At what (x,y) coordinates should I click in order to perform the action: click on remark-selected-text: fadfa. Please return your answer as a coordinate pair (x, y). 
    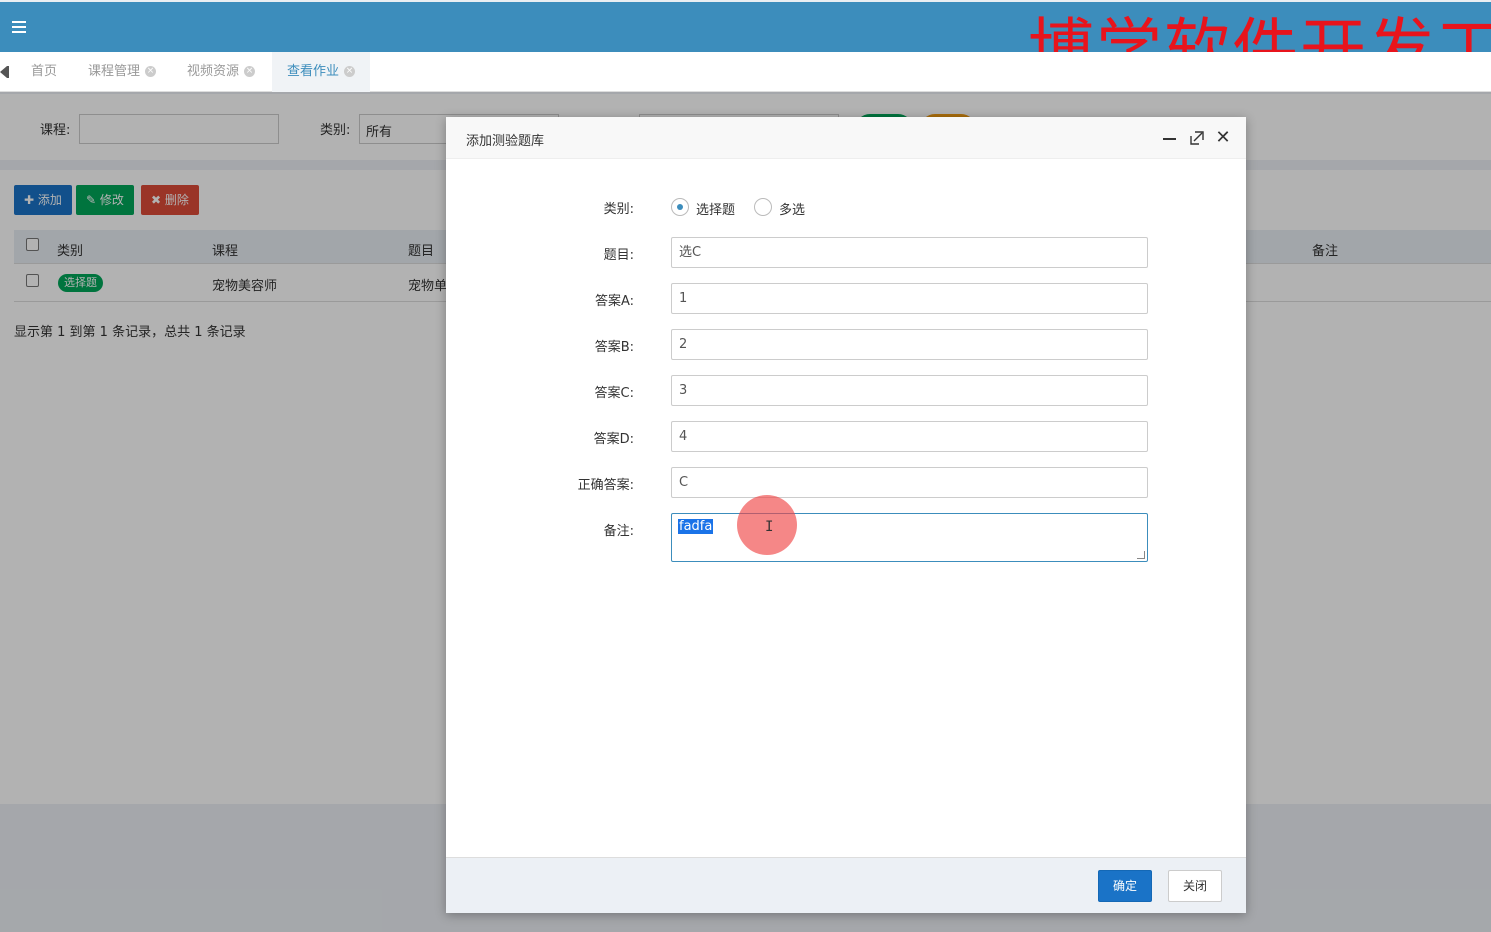
    Looking at the image, I should click on (696, 526).